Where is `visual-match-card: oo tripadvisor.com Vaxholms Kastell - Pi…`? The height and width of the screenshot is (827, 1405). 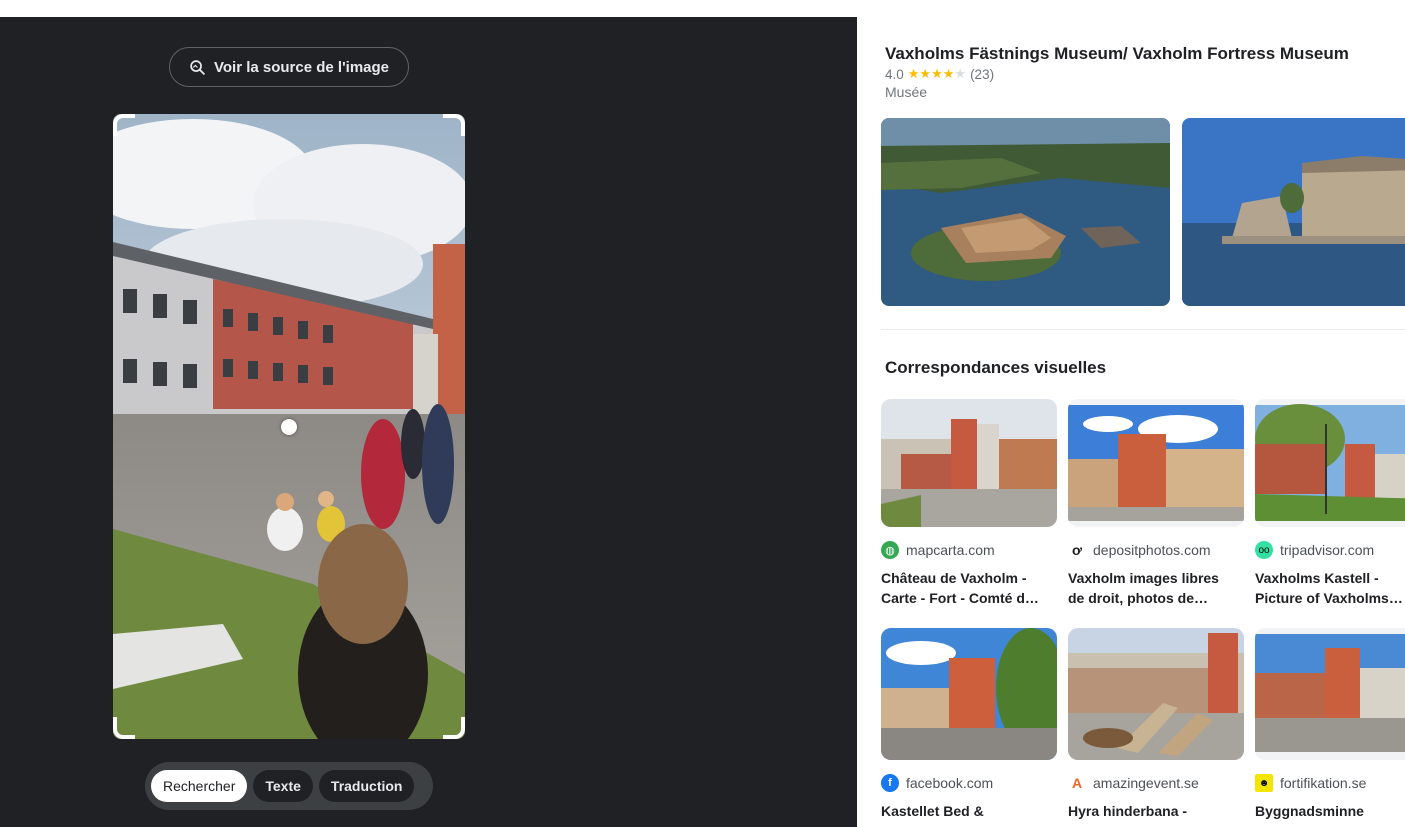 visual-match-card: oo tripadvisor.com Vaxholms Kastell - Pi… is located at coordinates (1330, 503).